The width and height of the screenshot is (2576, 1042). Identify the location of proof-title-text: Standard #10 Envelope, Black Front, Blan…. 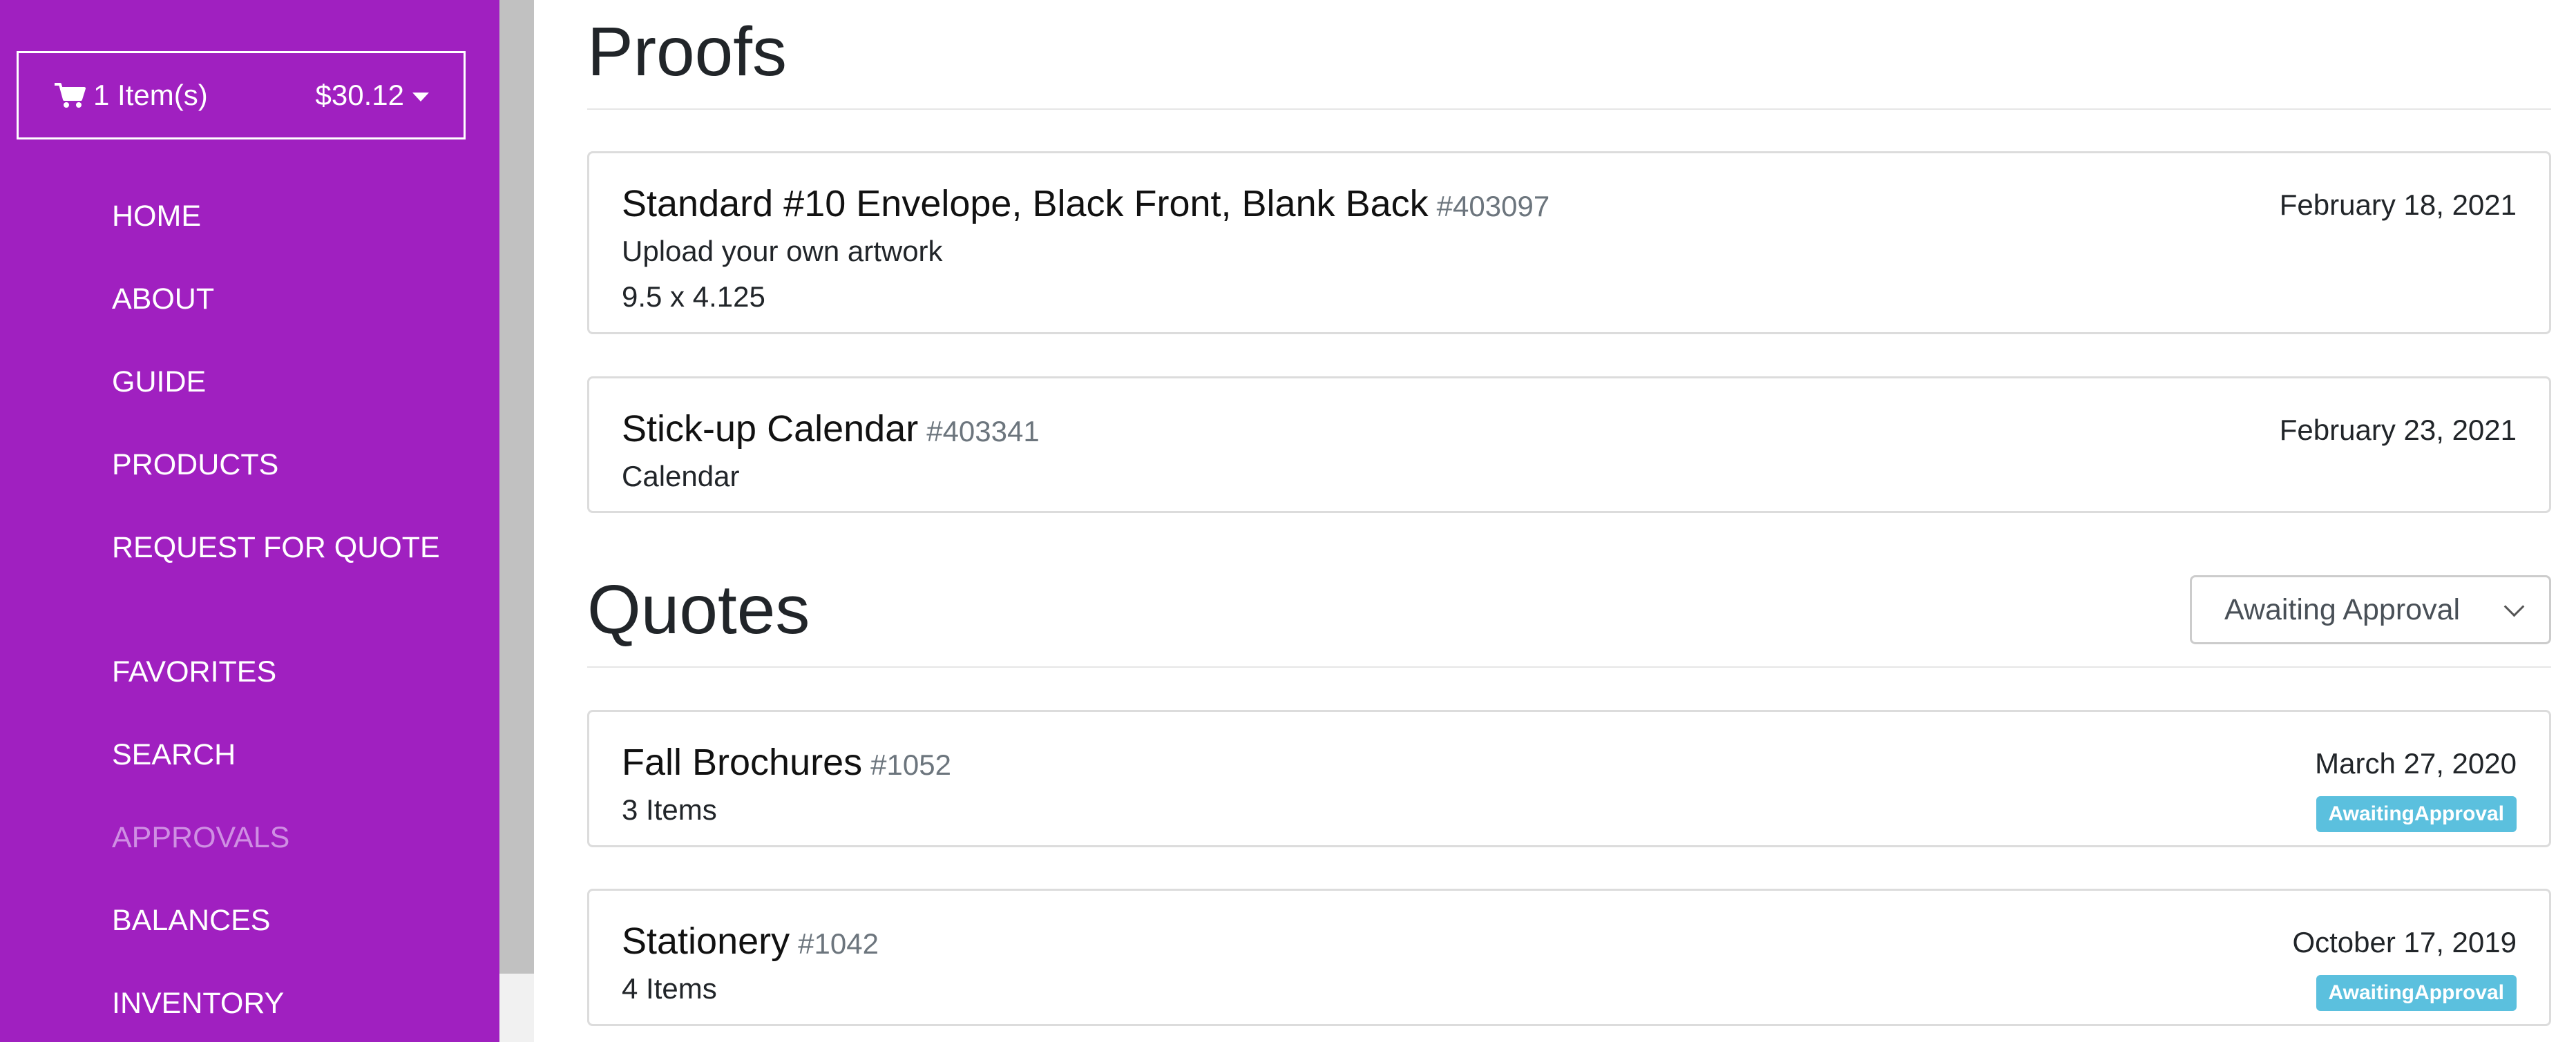
(1025, 203).